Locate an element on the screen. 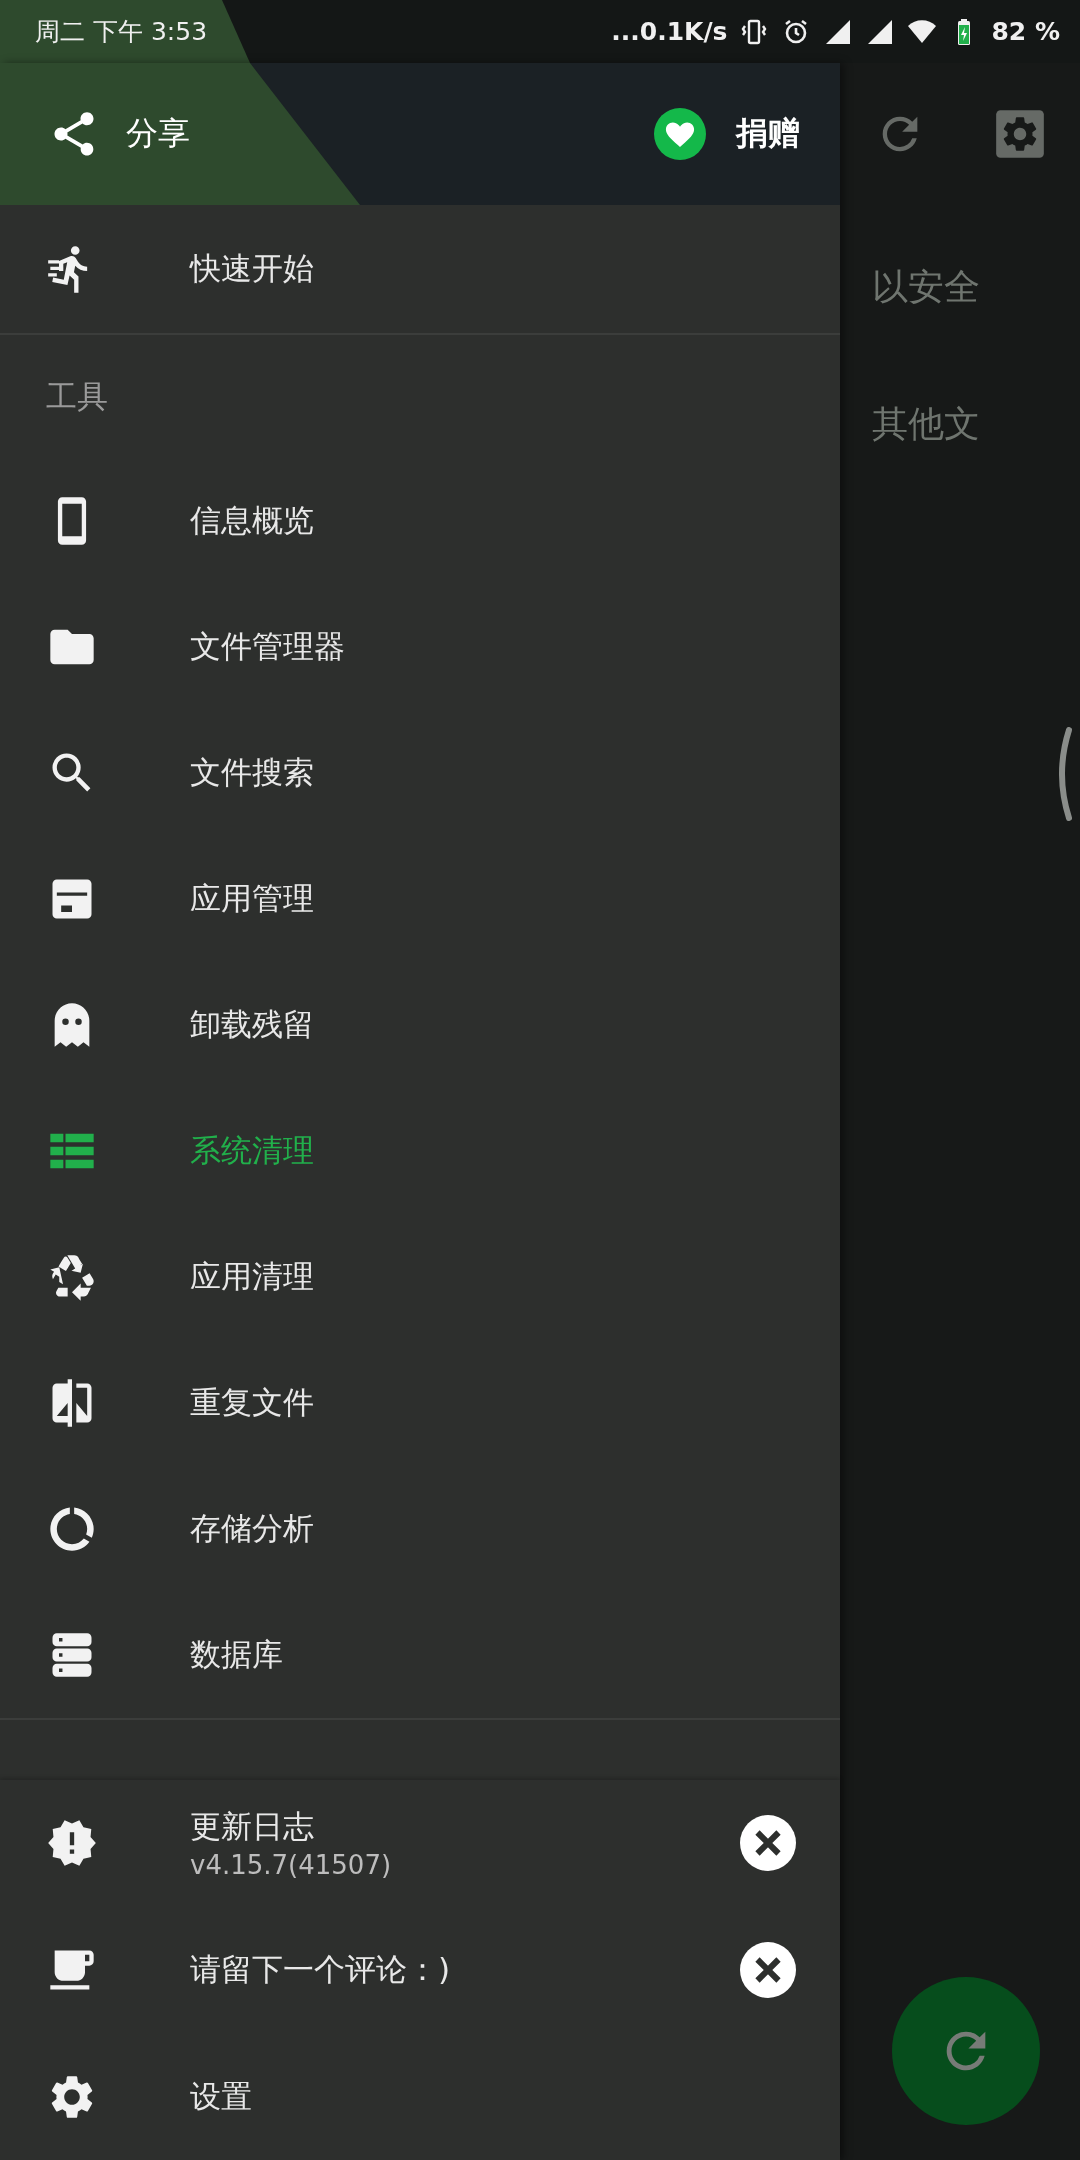  menu-item: 数据库 is located at coordinates (420, 1655).